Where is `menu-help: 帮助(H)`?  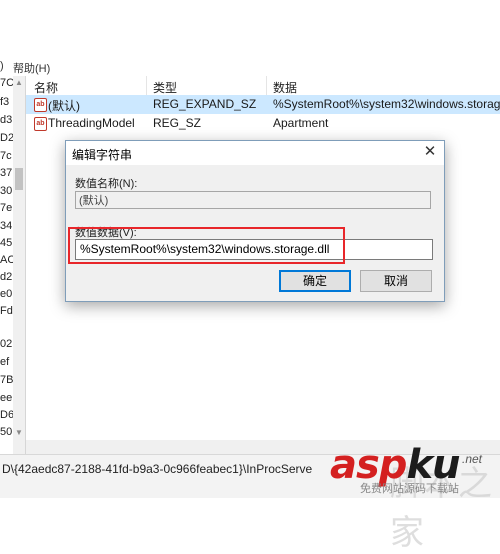 menu-help: 帮助(H) is located at coordinates (31, 68).